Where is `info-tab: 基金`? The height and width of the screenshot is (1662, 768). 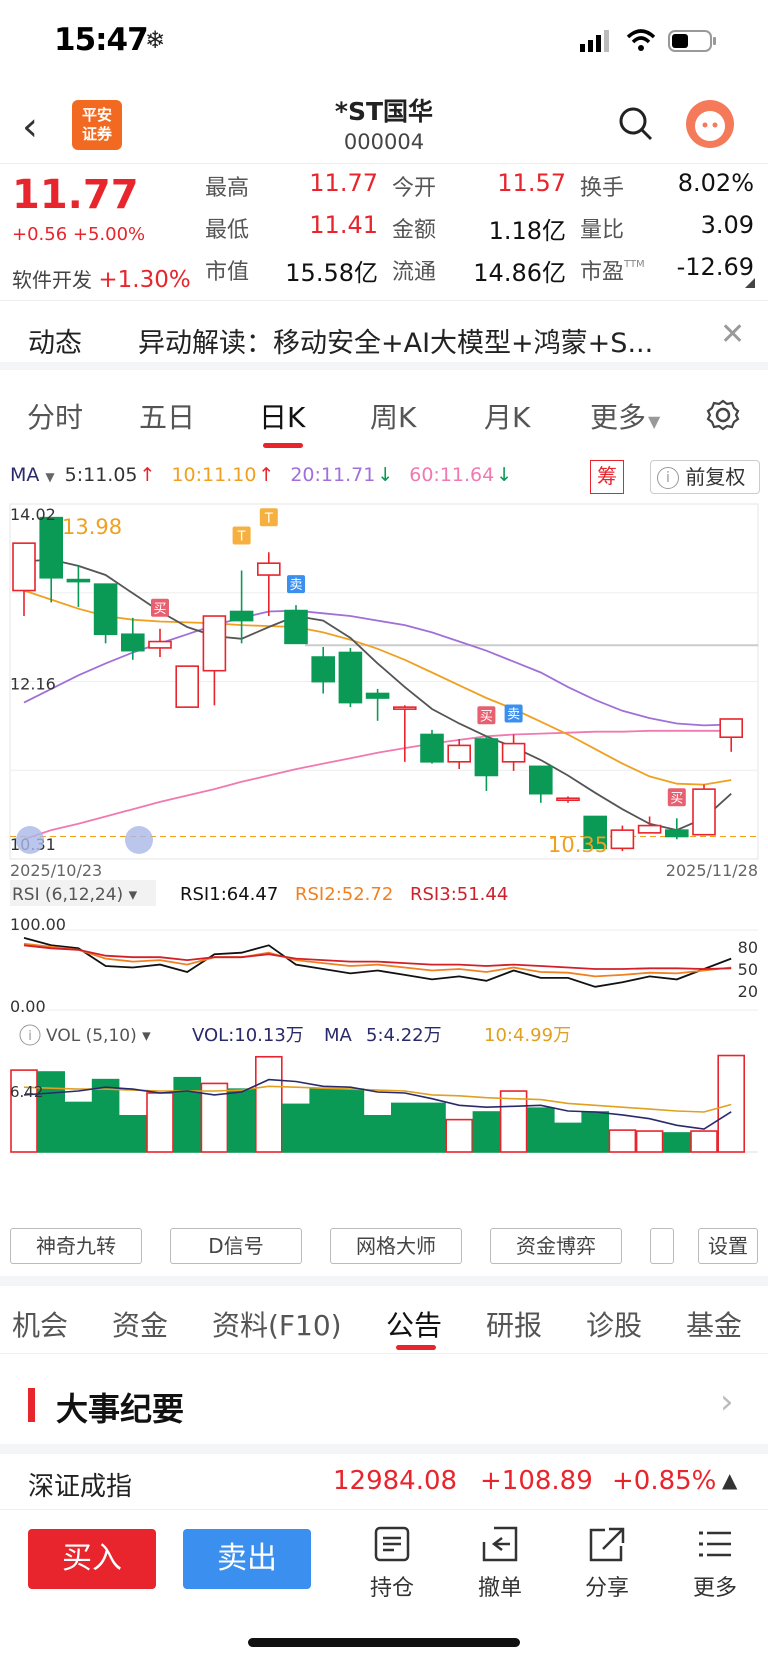 info-tab: 基金 is located at coordinates (714, 1324).